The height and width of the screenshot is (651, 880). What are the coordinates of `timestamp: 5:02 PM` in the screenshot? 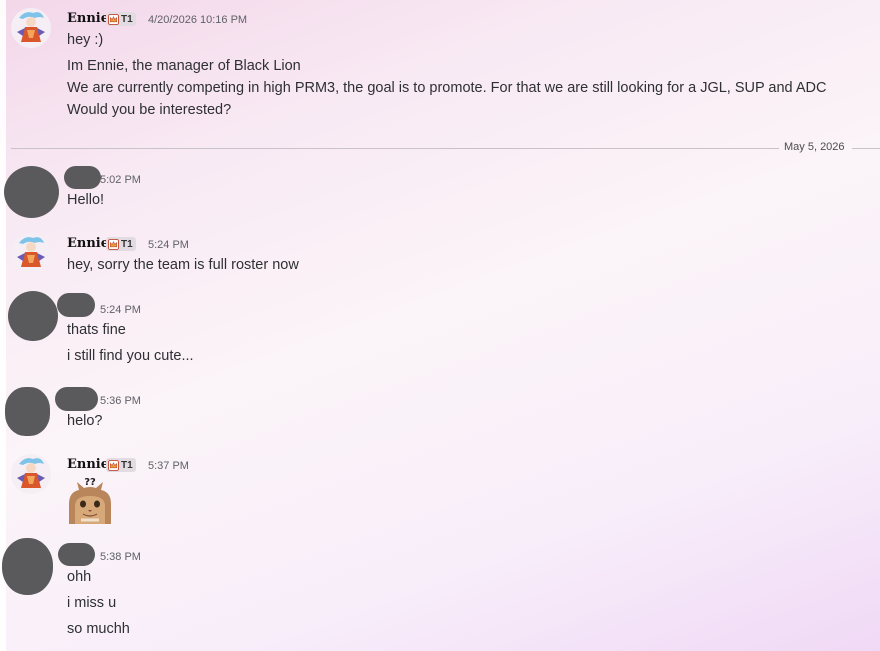 It's located at (120, 180).